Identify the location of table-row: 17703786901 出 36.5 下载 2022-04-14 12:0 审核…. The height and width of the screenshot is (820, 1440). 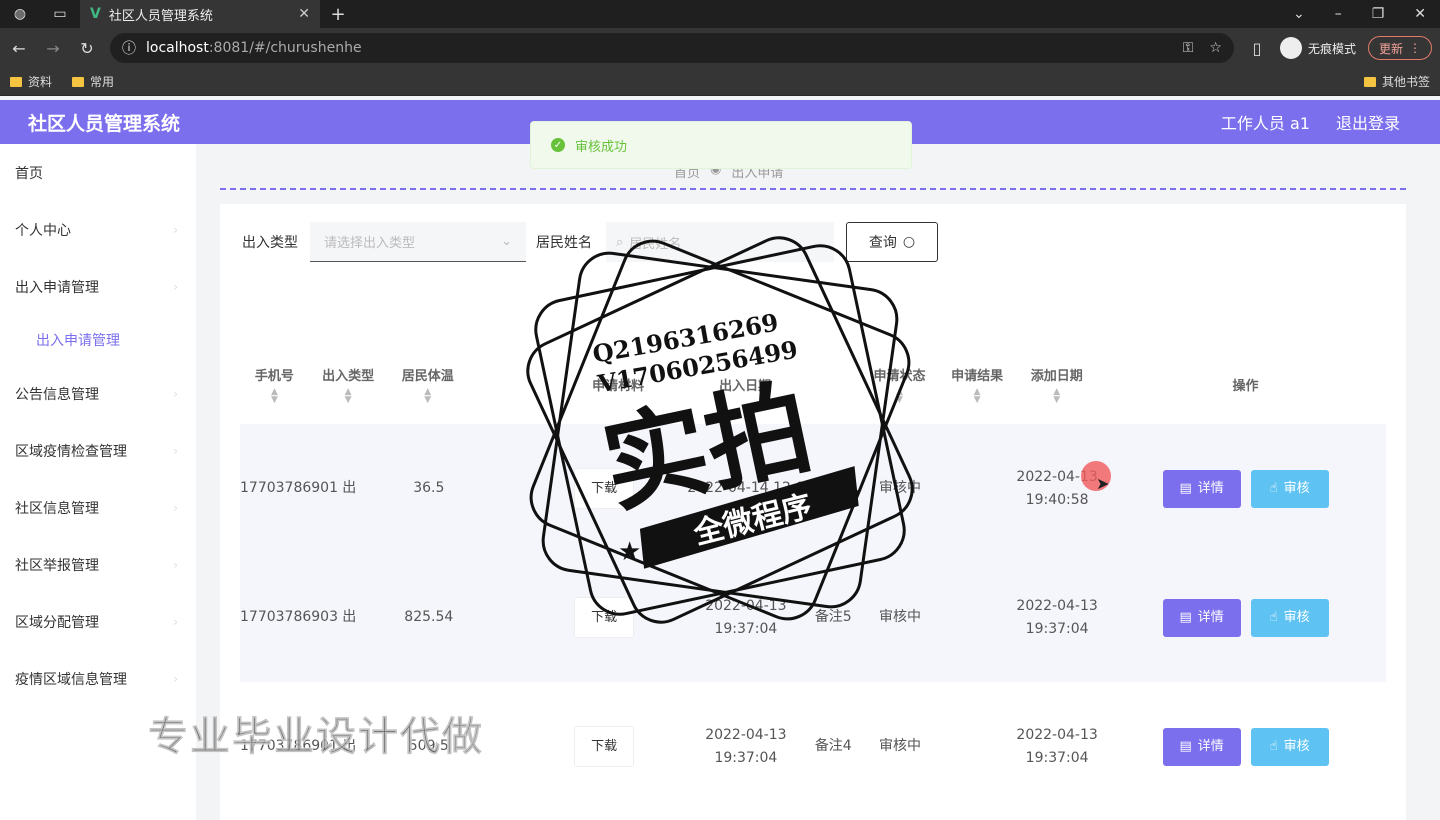
(813, 488).